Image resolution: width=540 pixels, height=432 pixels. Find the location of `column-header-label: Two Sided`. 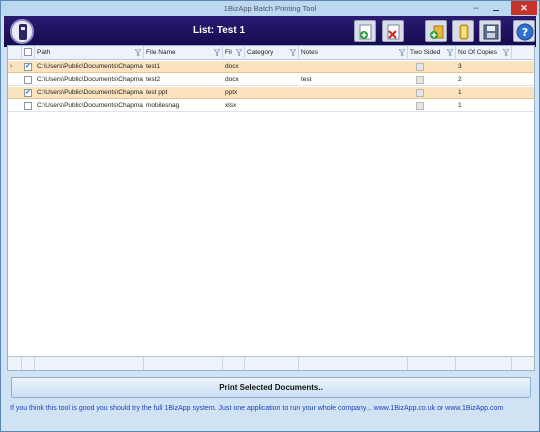

column-header-label: Two Sided is located at coordinates (425, 52).